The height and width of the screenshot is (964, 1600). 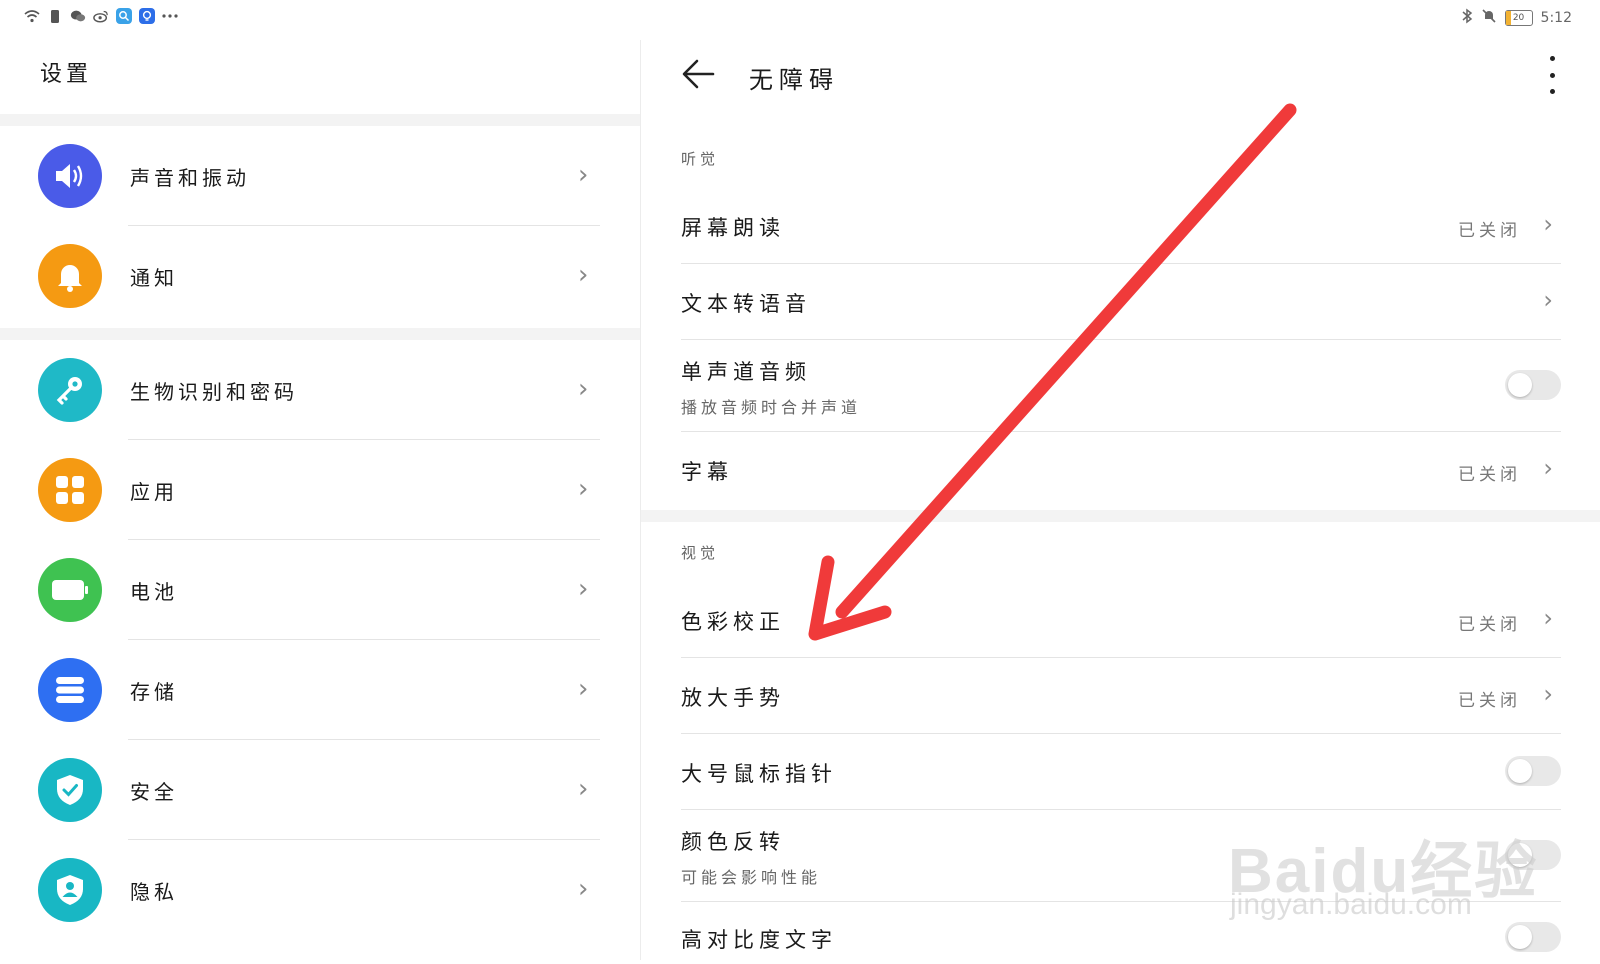 I want to click on storage-icon, so click(x=70, y=690).